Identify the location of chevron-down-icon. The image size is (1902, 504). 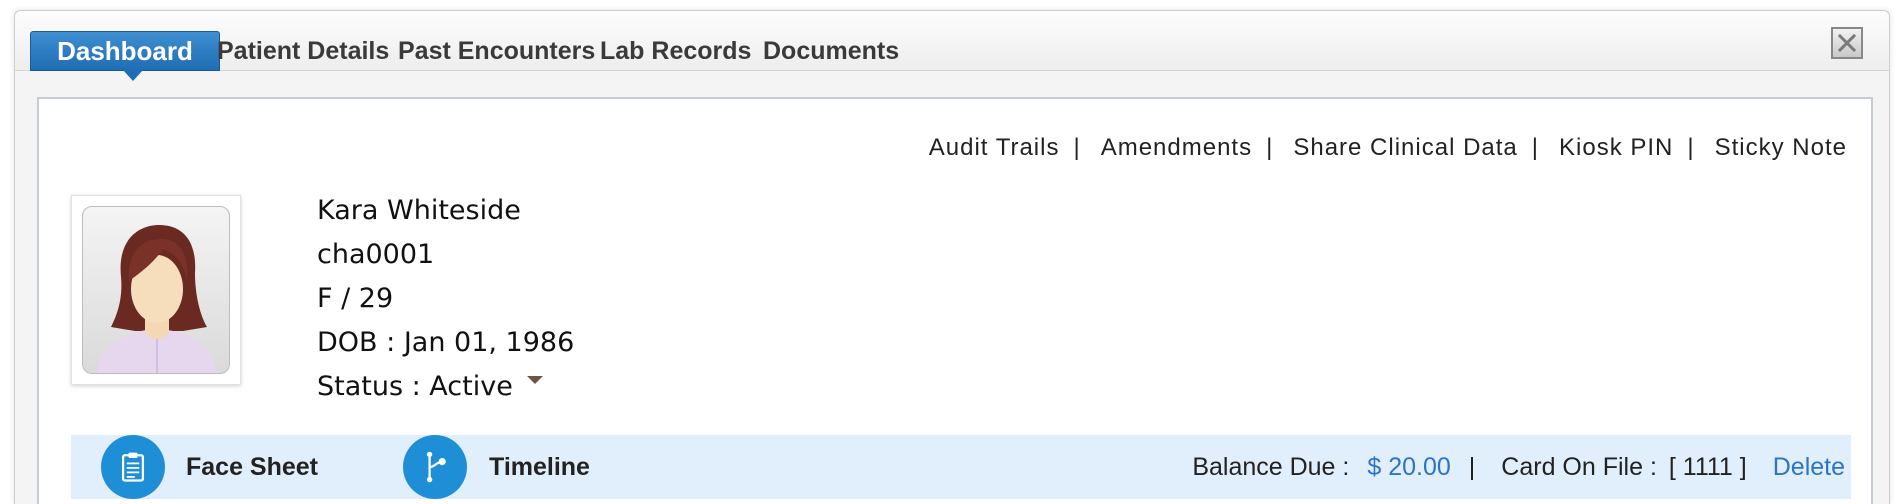
(534, 379).